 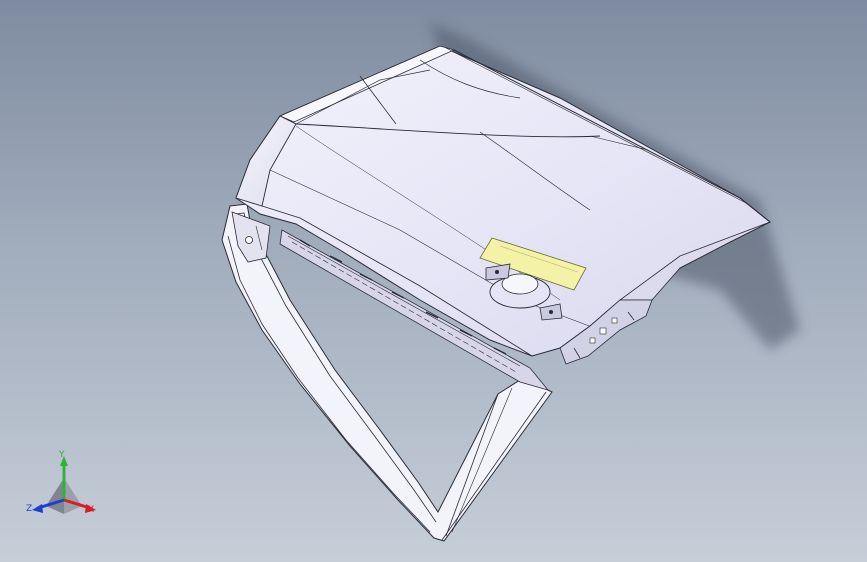 I want to click on y-axis-label: Y, so click(x=62, y=455).